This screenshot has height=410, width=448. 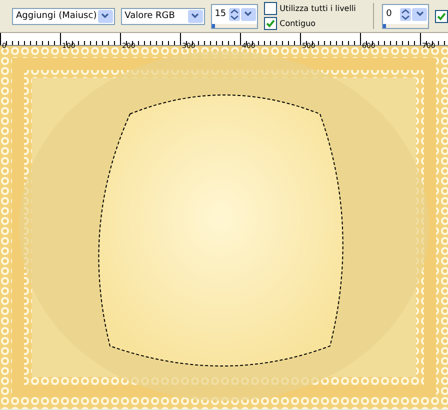 What do you see at coordinates (318, 8) in the screenshot?
I see `checkbox-label: Utilizza tutti i livelli` at bounding box center [318, 8].